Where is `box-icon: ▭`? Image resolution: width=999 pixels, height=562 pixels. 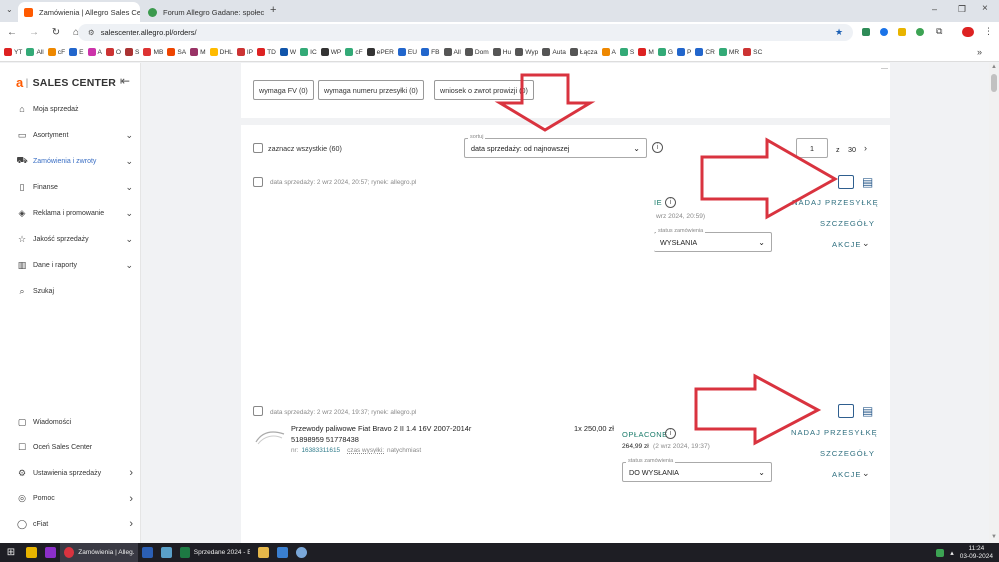 box-icon: ▭ is located at coordinates (22, 134).